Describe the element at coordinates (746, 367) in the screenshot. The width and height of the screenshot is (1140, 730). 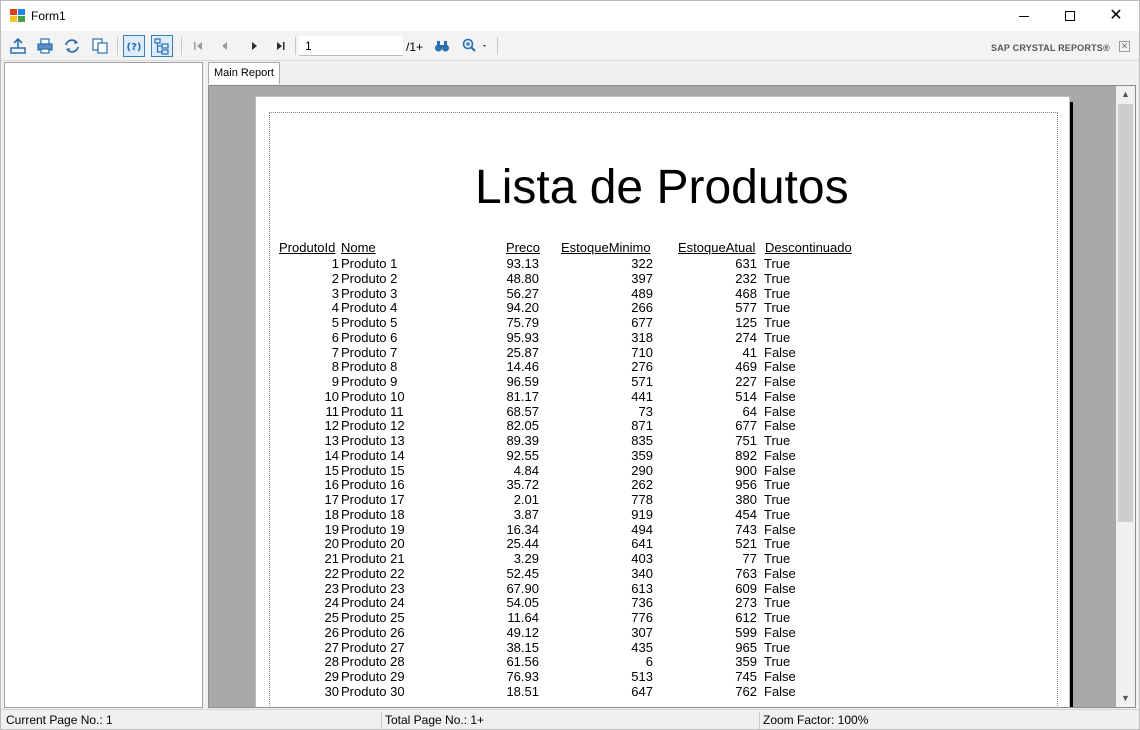
I see `cell-estoqueatual: 469` at that location.